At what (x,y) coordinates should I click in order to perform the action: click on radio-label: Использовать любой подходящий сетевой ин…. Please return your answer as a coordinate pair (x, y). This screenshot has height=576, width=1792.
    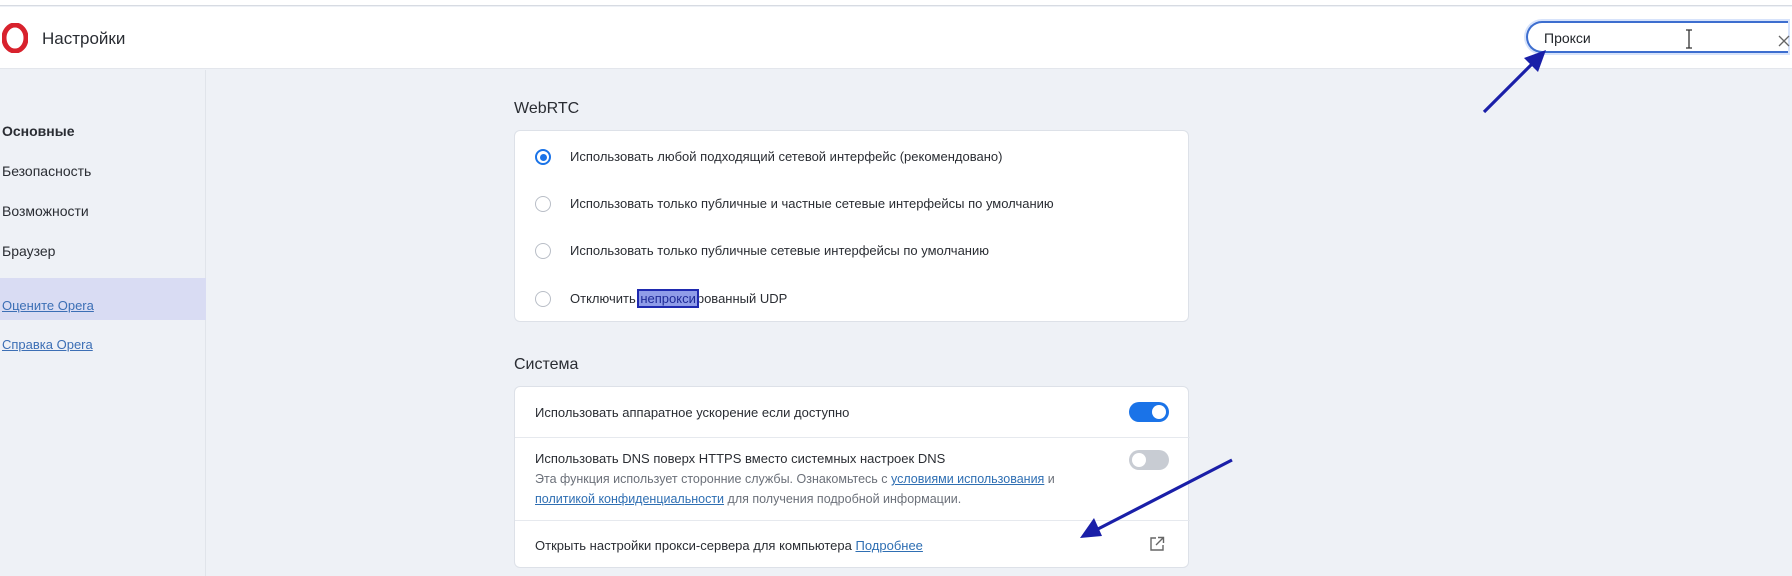
    Looking at the image, I should click on (786, 156).